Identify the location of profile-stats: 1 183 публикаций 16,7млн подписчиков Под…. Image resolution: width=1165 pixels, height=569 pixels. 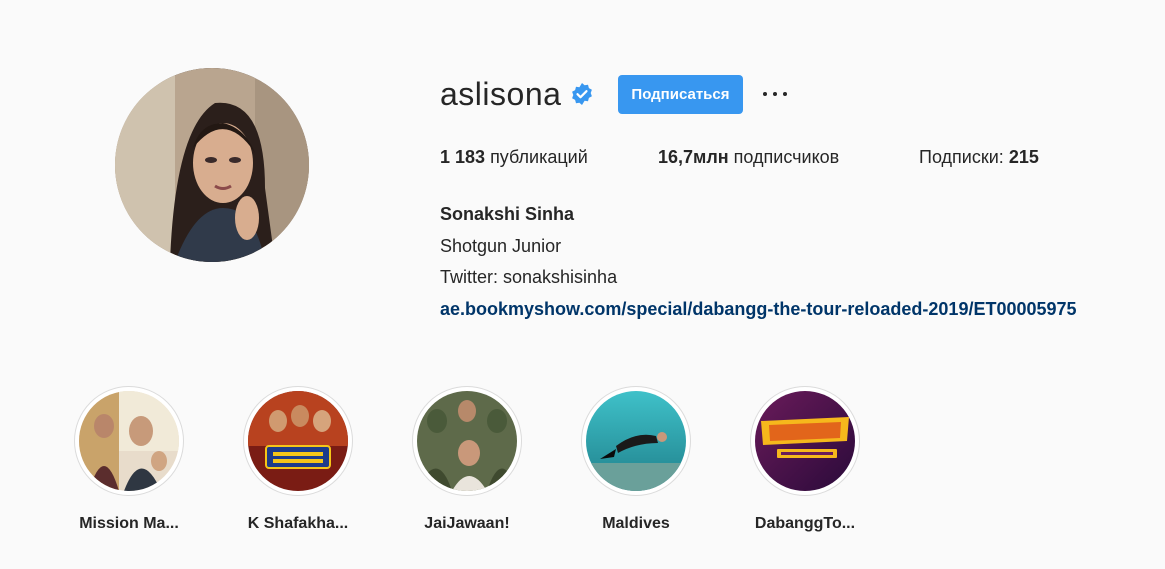
(739, 157).